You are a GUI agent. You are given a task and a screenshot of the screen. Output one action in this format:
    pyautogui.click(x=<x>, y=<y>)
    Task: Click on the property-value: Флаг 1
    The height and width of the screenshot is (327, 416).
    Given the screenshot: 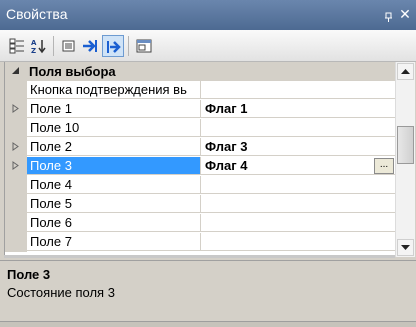 What is the action you would take?
    pyautogui.click(x=298, y=109)
    